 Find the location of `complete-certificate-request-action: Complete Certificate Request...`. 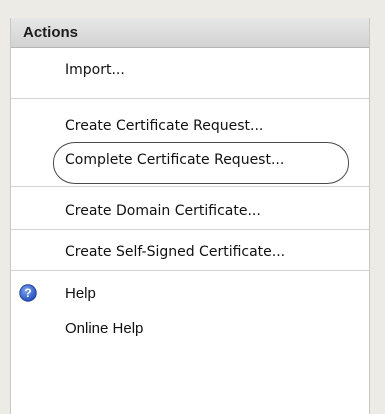

complete-certificate-request-action: Complete Certificate Request... is located at coordinates (174, 160).